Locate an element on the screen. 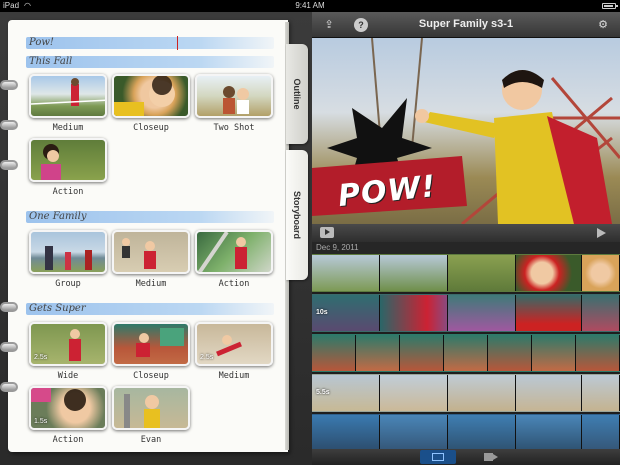 The height and width of the screenshot is (465, 620). playback-bar is located at coordinates (466, 233).